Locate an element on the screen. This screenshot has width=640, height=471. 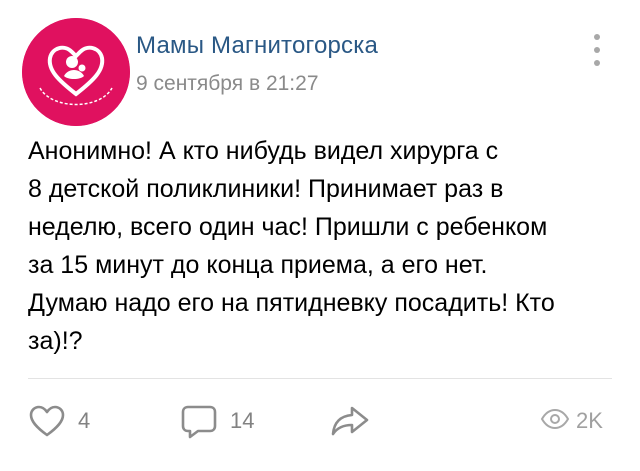
community-logo is located at coordinates (76, 72).